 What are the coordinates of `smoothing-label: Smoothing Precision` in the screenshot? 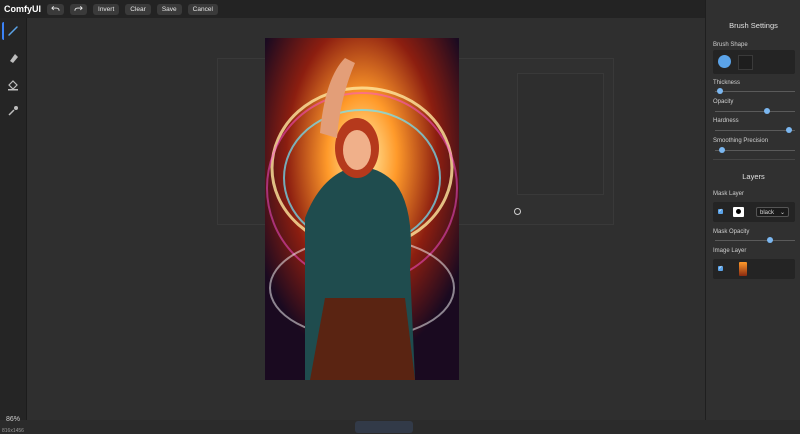 It's located at (741, 141).